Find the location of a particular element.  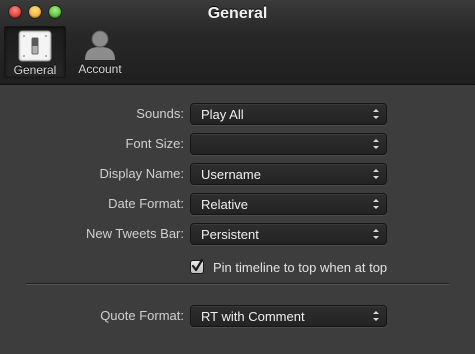

date-format-popup: Relative is located at coordinates (288, 204).